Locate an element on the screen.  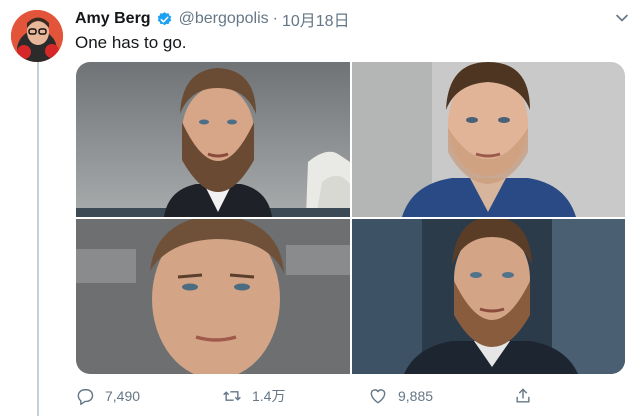
tweet-header: Amy Berg @bergopolis · 10月18日 is located at coordinates (345, 19).